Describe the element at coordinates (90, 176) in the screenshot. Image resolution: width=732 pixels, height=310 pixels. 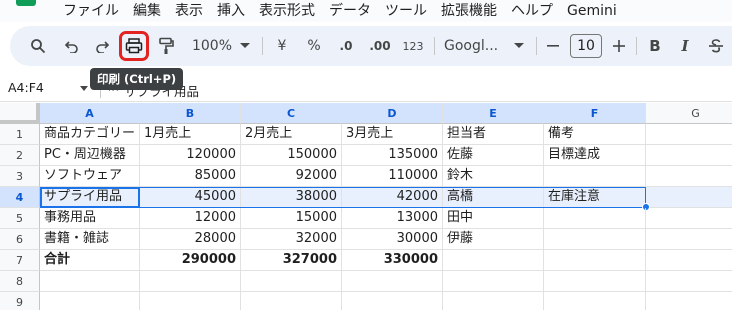
I see `cell-a3: ソフトウェア` at that location.